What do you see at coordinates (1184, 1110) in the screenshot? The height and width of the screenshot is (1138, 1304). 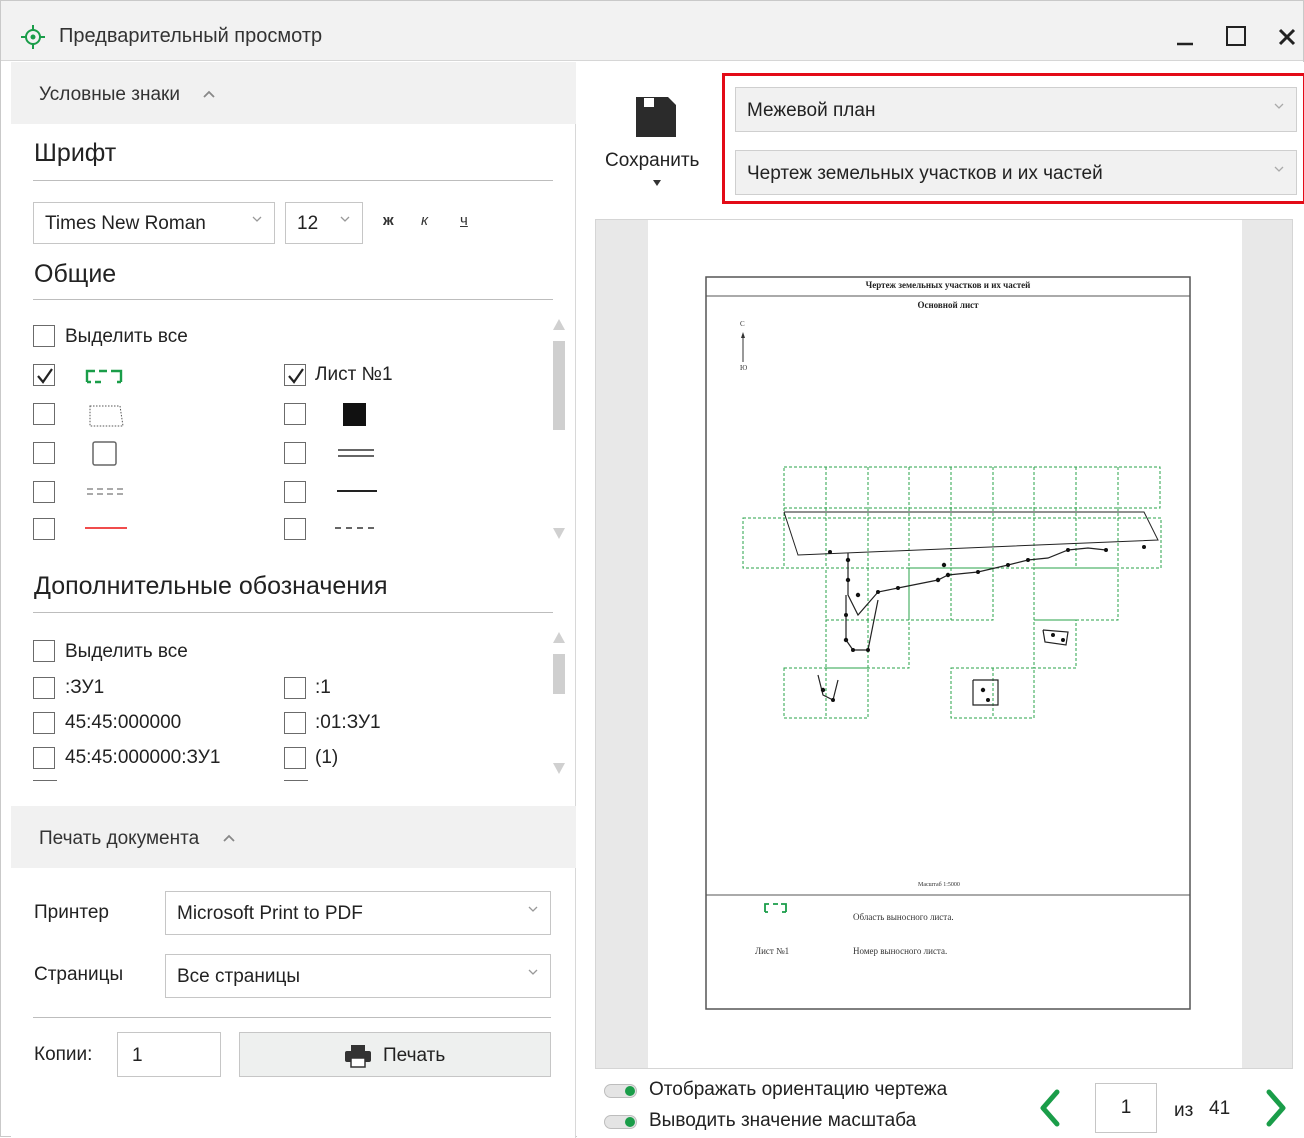 I see `of-label: из` at bounding box center [1184, 1110].